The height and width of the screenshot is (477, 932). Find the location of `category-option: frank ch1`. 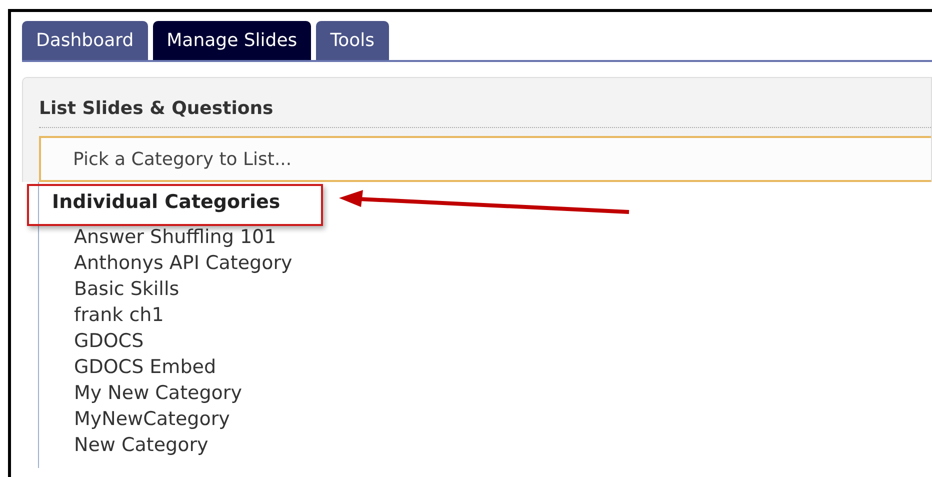

category-option: frank ch1 is located at coordinates (485, 315).